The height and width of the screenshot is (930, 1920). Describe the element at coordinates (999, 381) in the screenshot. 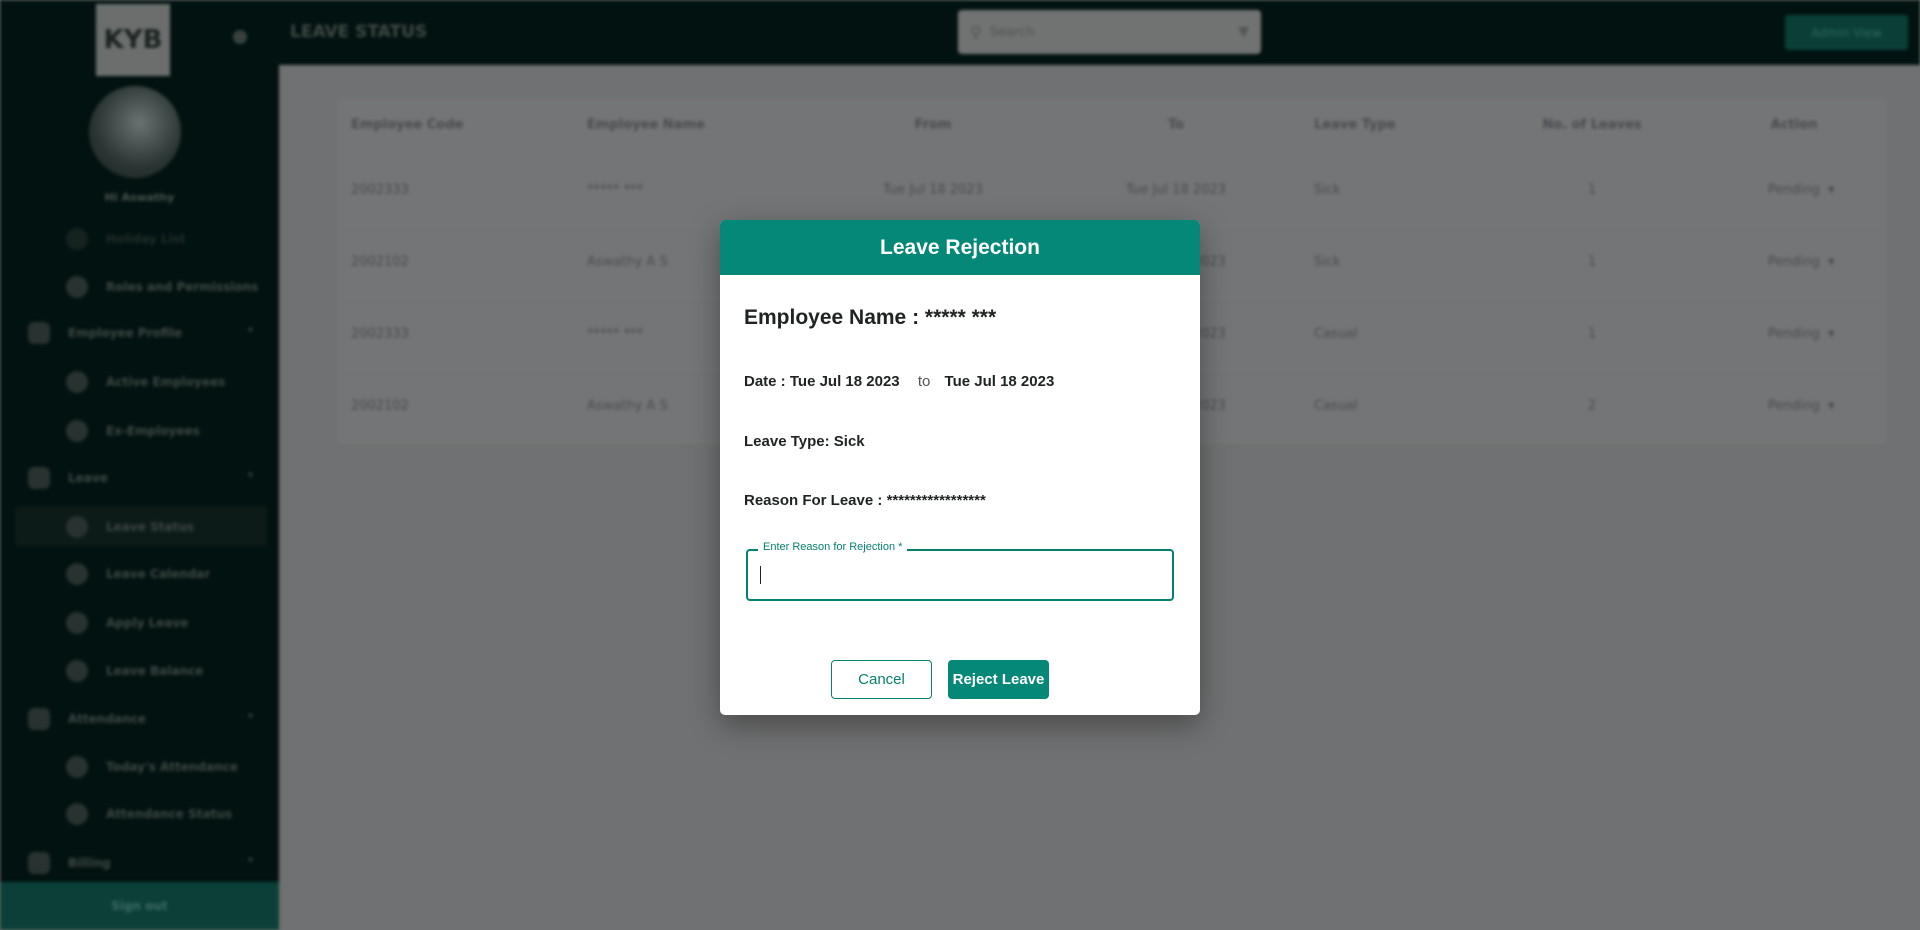

I see `date-to: Tue Jul 18 2023` at that location.